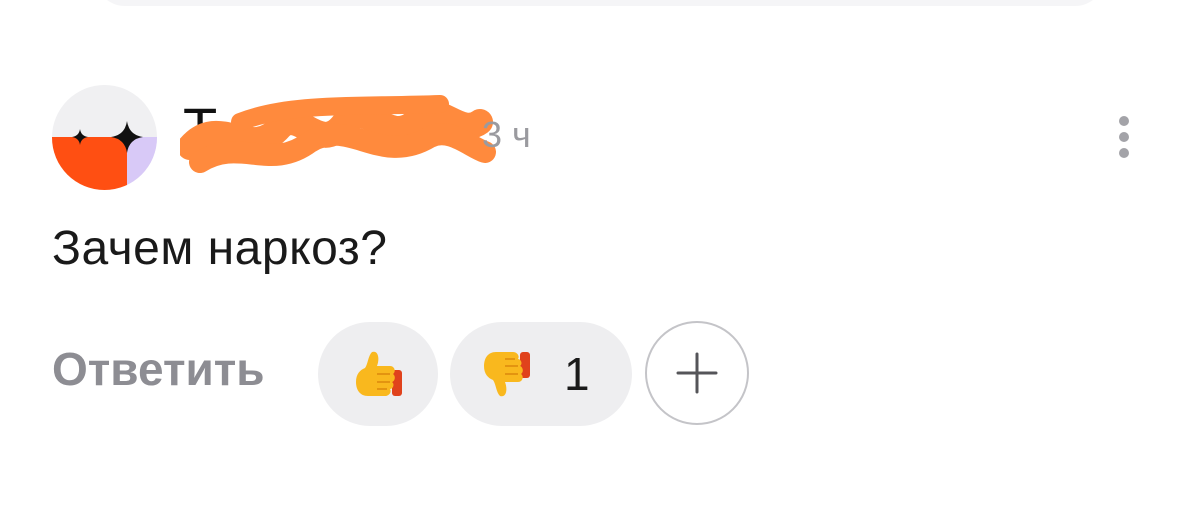 This screenshot has width=1200, height=506. I want to click on more-vertical-icon, so click(1124, 137).